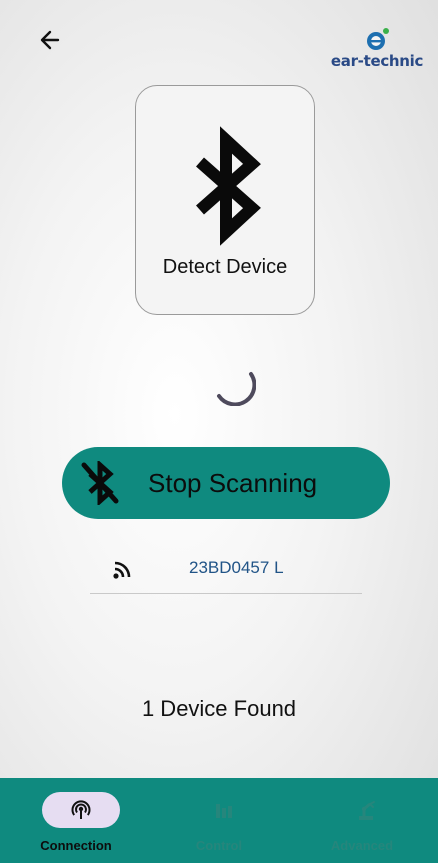  What do you see at coordinates (362, 845) in the screenshot?
I see `nav-label-advanced: Advanced` at bounding box center [362, 845].